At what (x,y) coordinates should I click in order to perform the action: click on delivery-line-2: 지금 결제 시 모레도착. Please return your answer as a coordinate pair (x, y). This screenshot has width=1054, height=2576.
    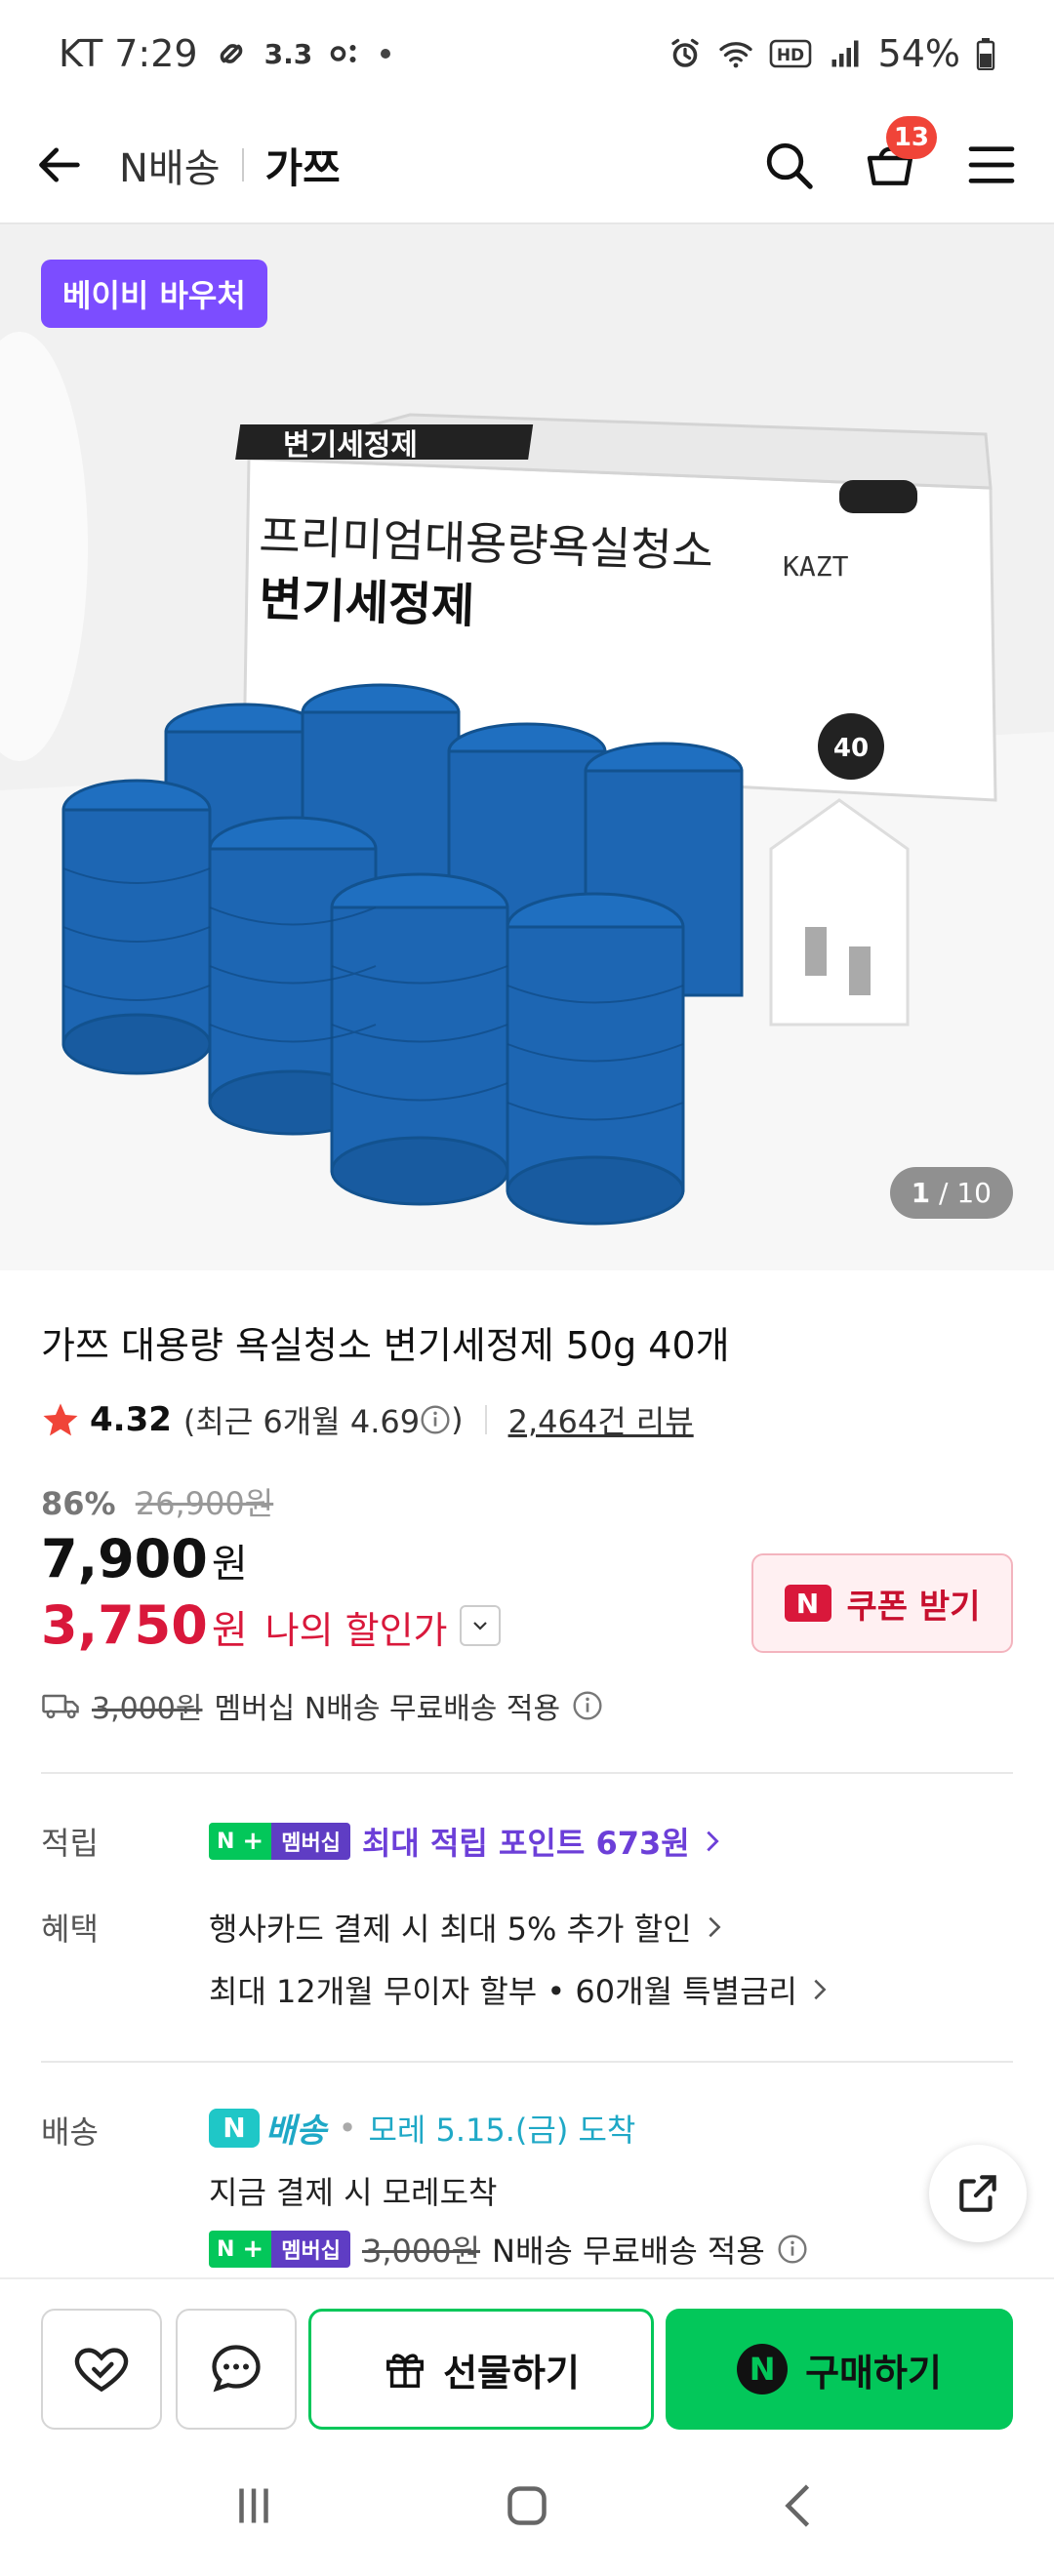
    Looking at the image, I should click on (353, 2190).